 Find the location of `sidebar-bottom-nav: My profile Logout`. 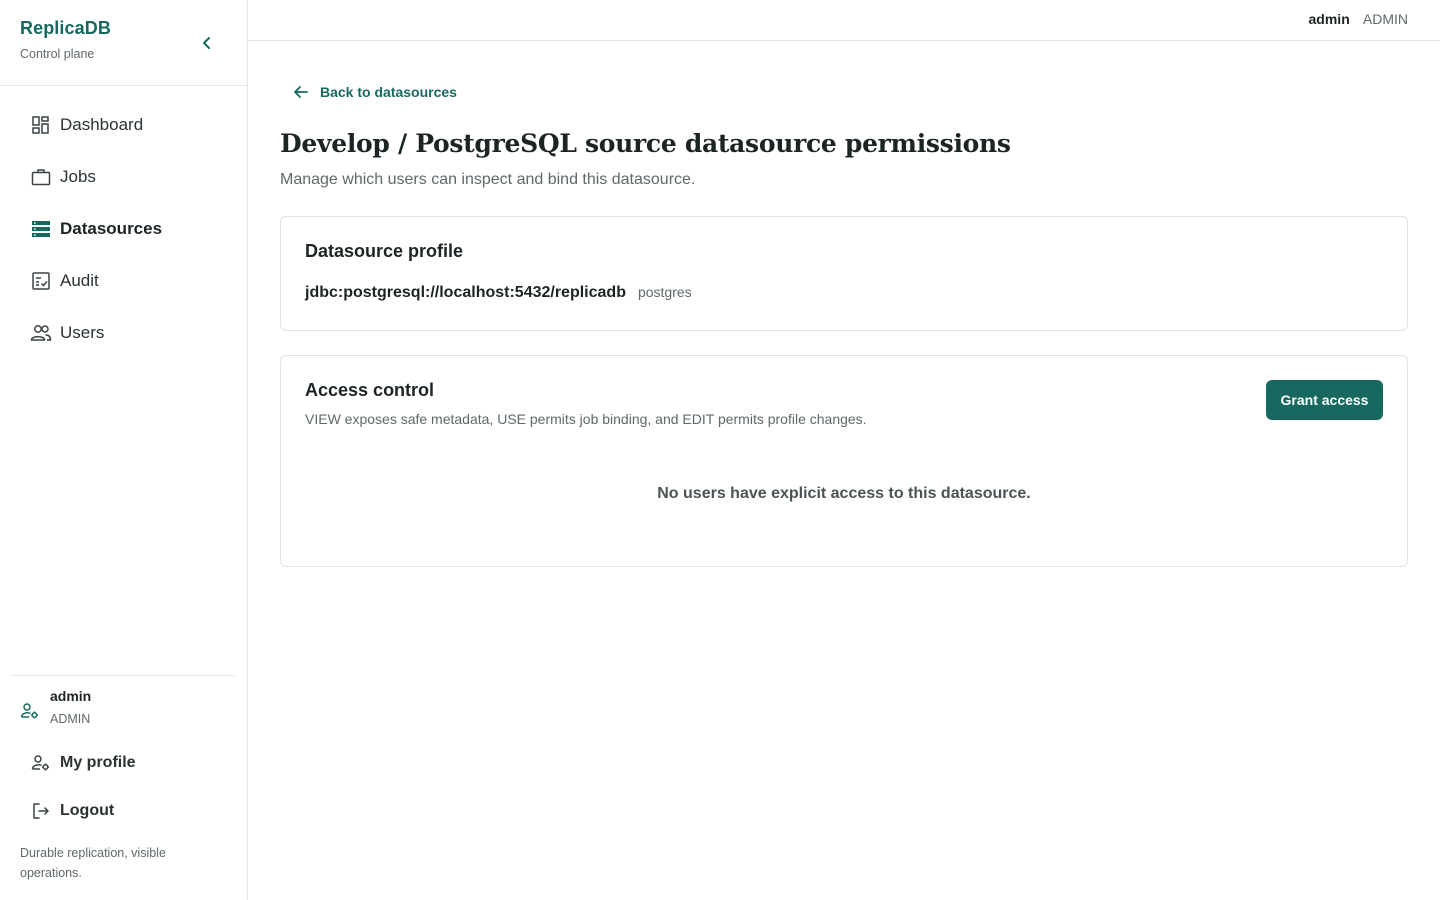

sidebar-bottom-nav: My profile Logout is located at coordinates (125, 792).